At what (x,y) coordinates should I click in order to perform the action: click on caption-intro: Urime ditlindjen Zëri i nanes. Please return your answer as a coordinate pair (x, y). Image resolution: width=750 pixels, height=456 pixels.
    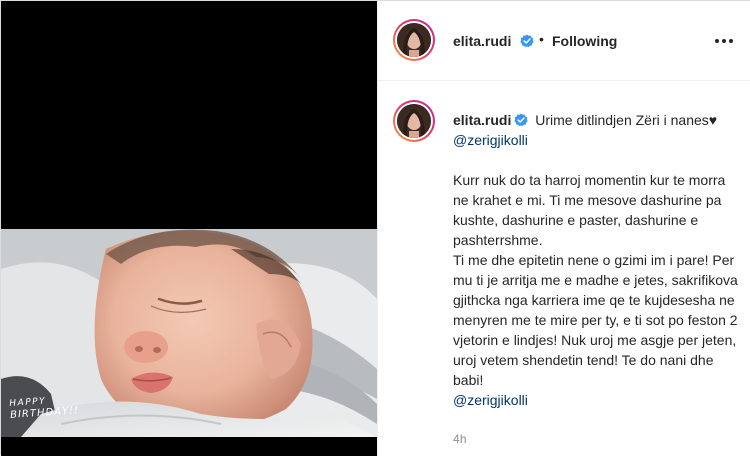
    Looking at the image, I should click on (622, 120).